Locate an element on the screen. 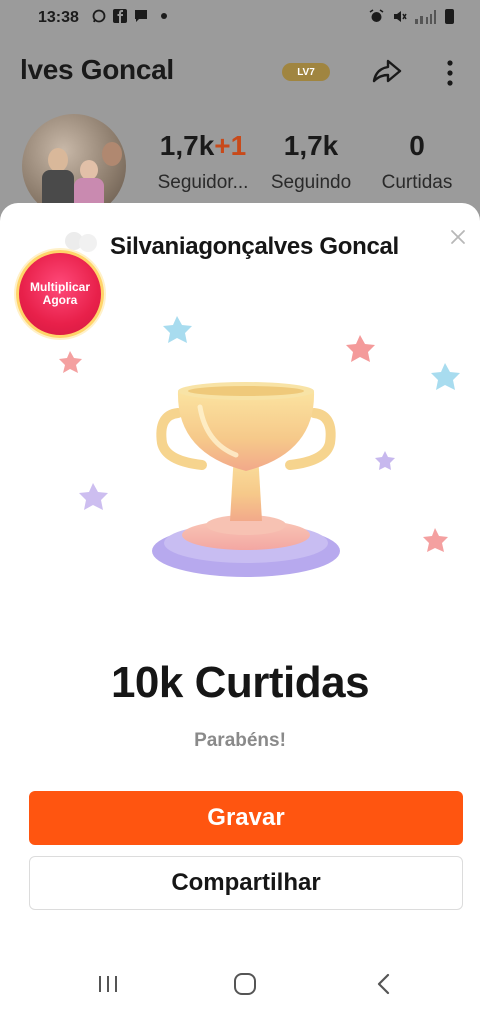 The height and width of the screenshot is (1016, 480). likes-label: Curtidas is located at coordinates (417, 182).